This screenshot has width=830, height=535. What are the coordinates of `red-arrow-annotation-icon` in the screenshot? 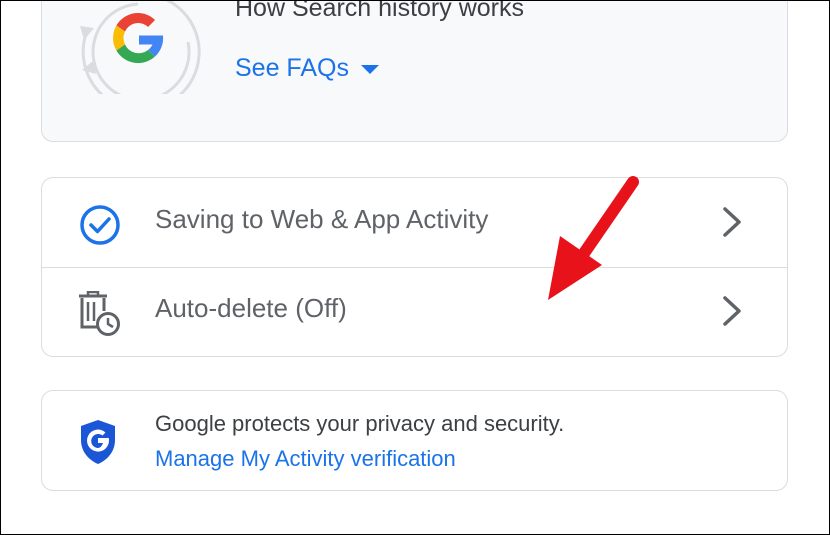 It's located at (593, 238).